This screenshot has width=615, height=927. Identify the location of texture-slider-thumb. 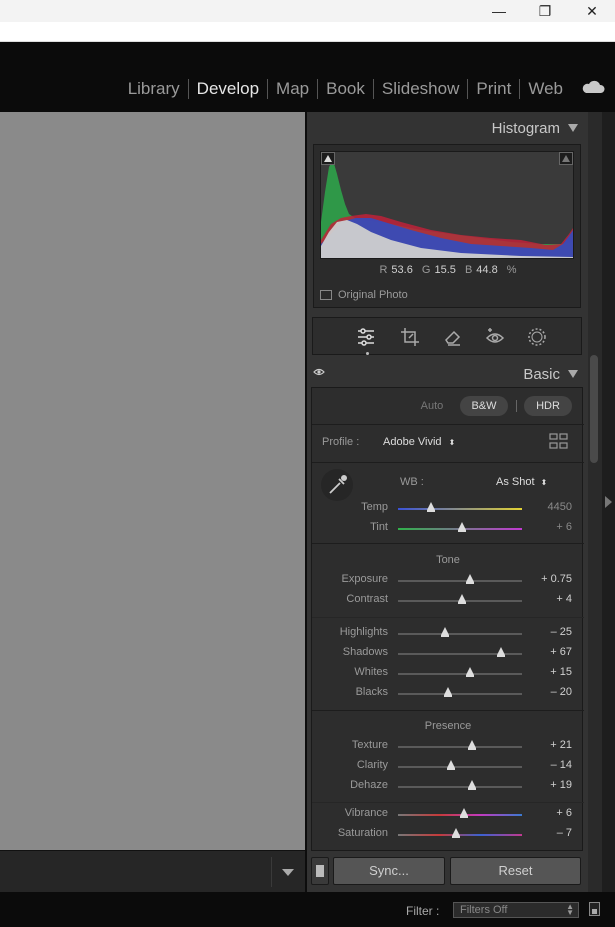
(472, 745).